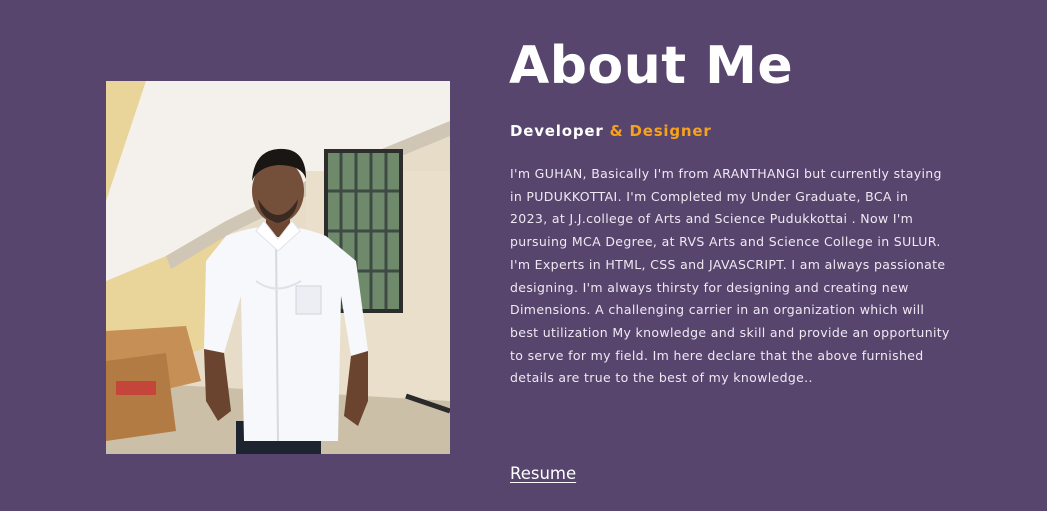 Image resolution: width=1047 pixels, height=511 pixels. I want to click on role-subtitle: Developer & Designer, so click(611, 131).